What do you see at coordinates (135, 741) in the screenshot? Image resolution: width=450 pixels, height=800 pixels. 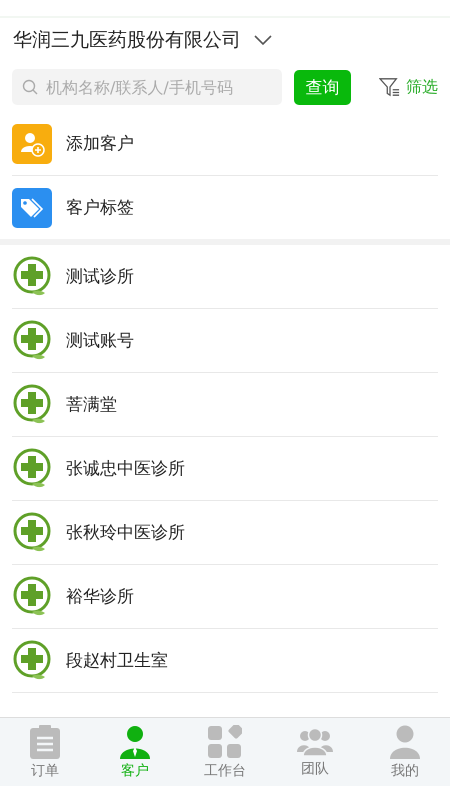 I see `person-tie-icon` at bounding box center [135, 741].